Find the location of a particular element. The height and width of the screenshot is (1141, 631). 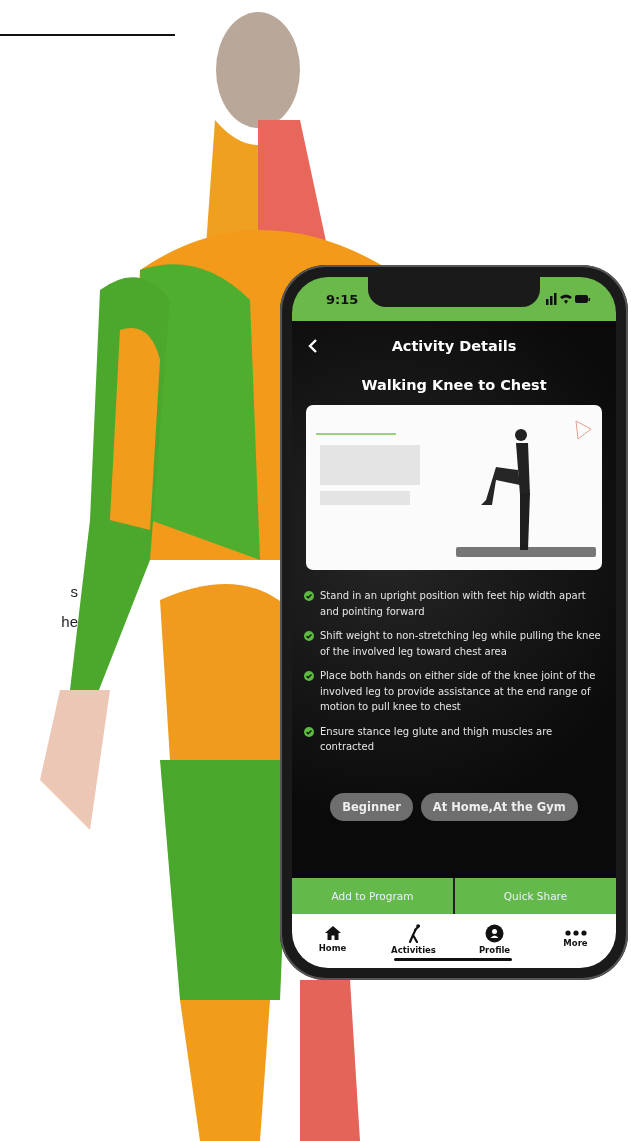

nav-tab: Profile is located at coordinates (494, 939).